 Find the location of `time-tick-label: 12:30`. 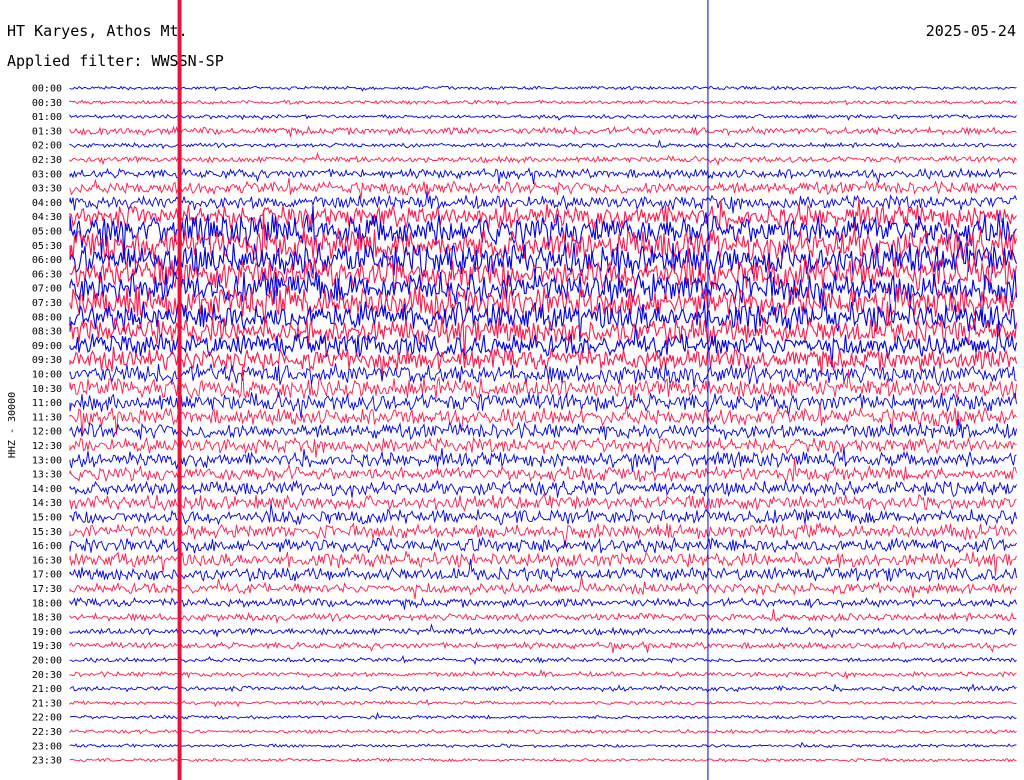

time-tick-label: 12:30 is located at coordinates (47, 446).